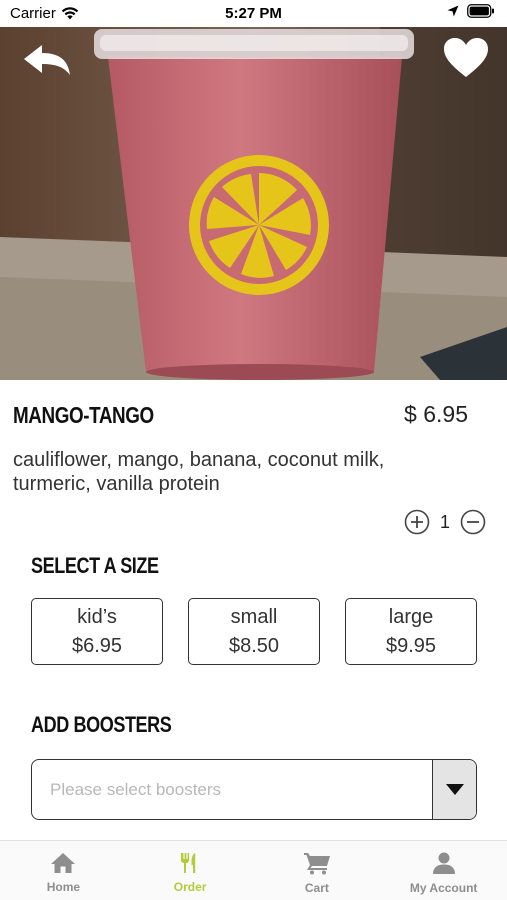  What do you see at coordinates (101, 724) in the screenshot?
I see `boosters-section-title: ADD BOOSTERS` at bounding box center [101, 724].